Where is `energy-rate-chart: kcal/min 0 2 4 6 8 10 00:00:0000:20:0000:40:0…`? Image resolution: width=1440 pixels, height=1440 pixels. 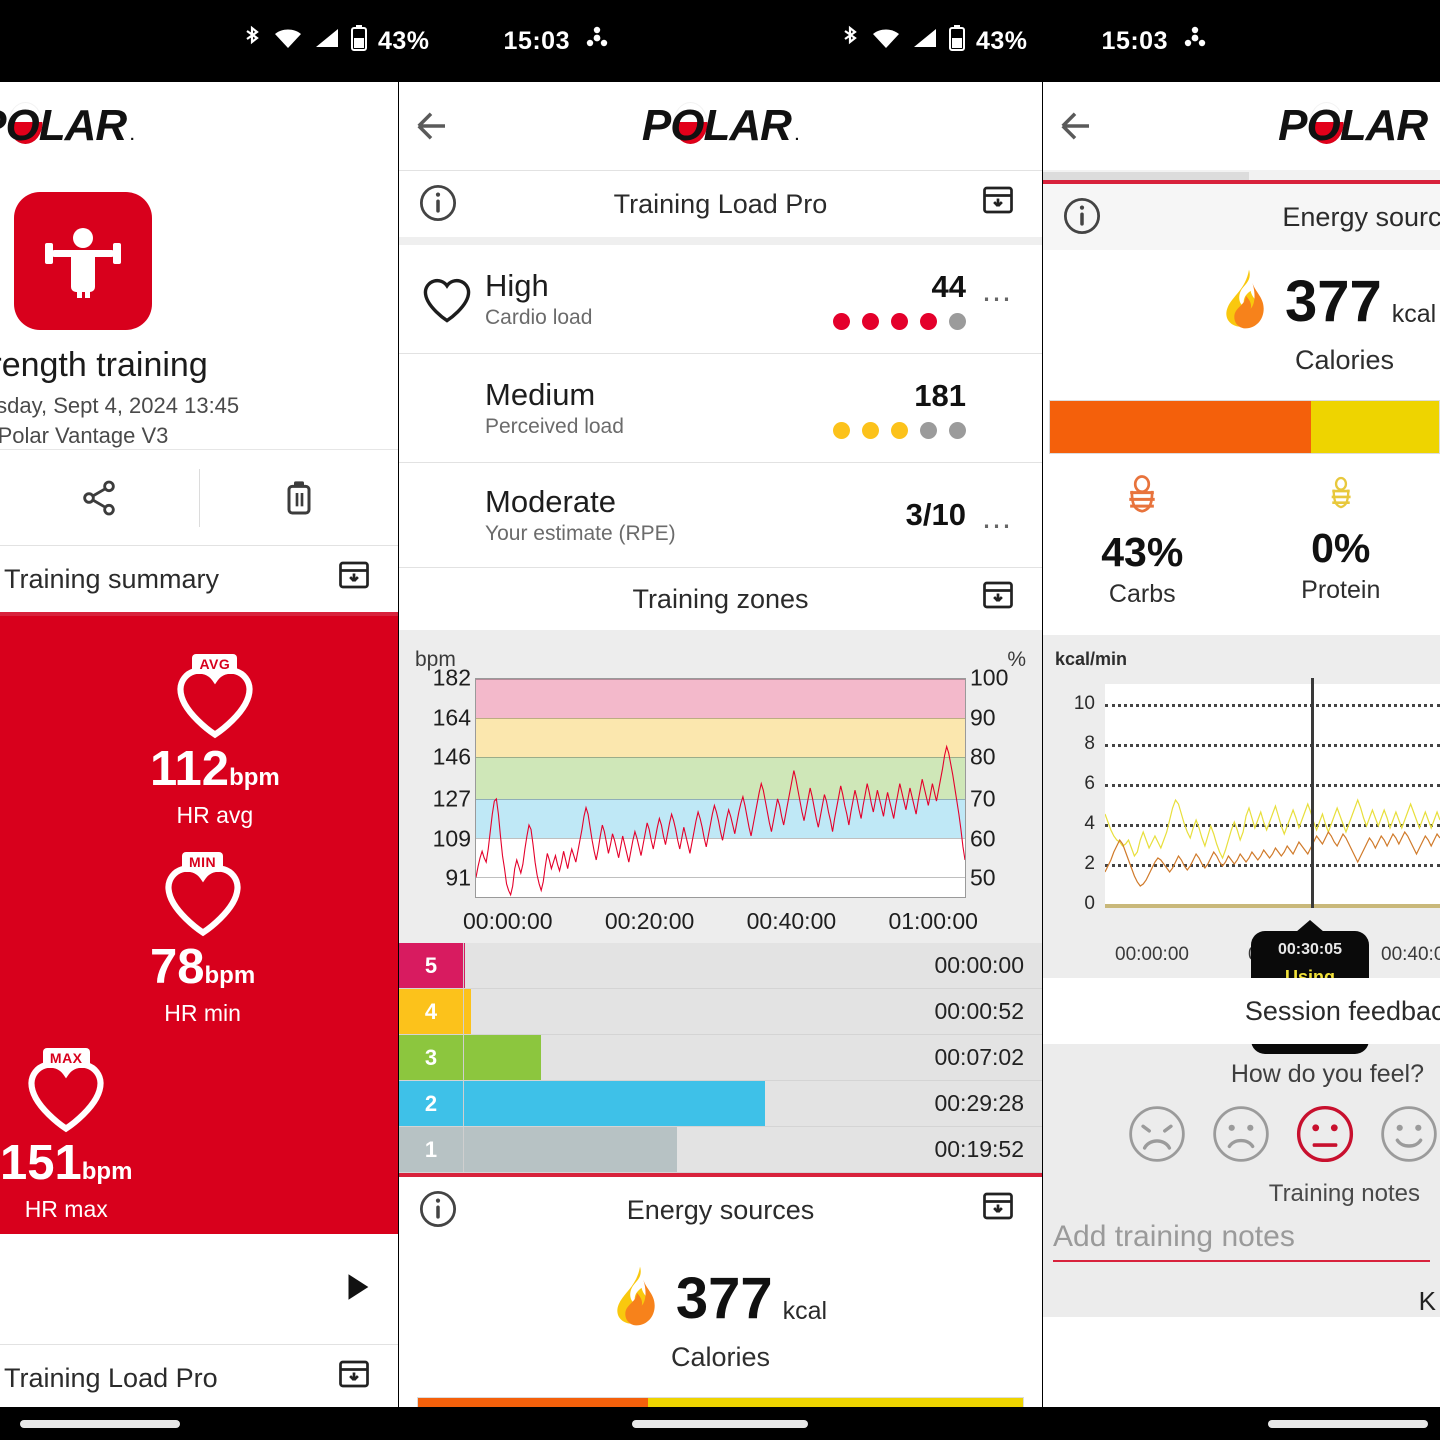
energy-rate-chart: kcal/min 0 2 4 6 8 10 00:00:0000:20:0000:40:0… is located at coordinates (1241, 845).